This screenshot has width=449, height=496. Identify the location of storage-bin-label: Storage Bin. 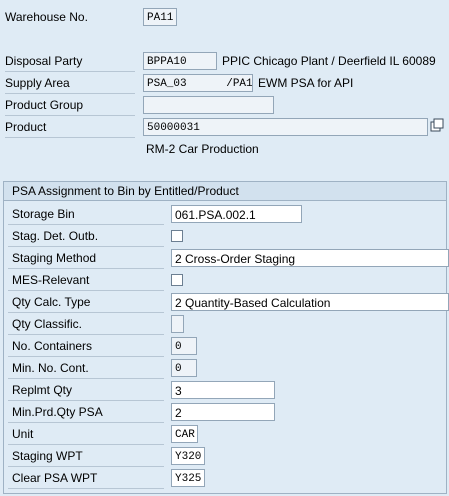
(43, 214).